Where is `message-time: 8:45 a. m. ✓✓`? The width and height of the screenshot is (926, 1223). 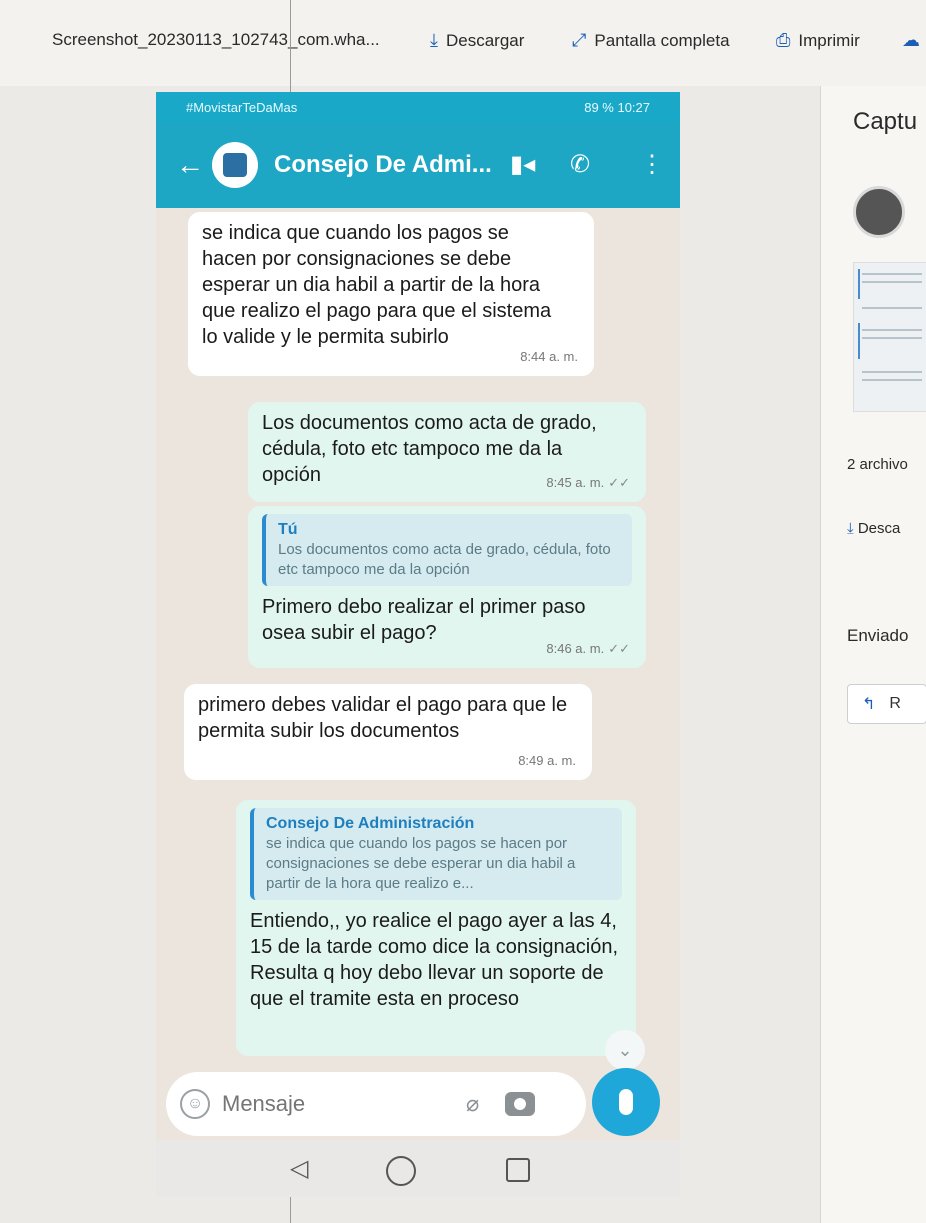 message-time: 8:45 a. m. ✓✓ is located at coordinates (588, 482).